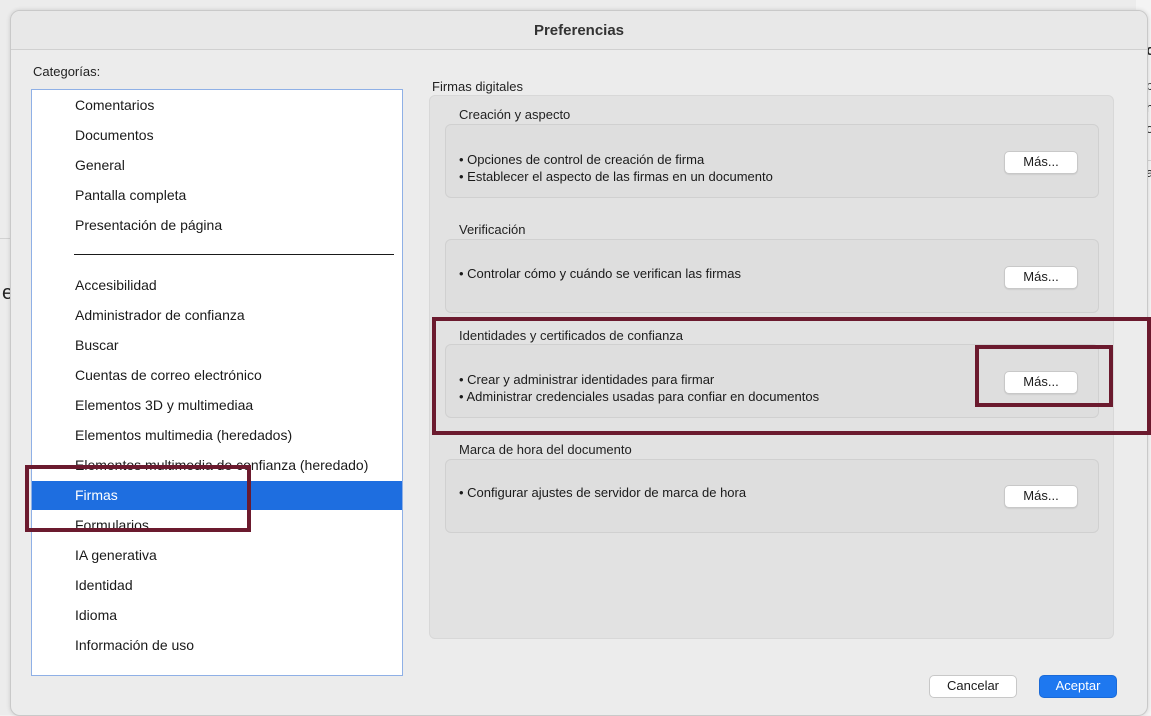 The image size is (1151, 716). I want to click on category-separator, so click(234, 254).